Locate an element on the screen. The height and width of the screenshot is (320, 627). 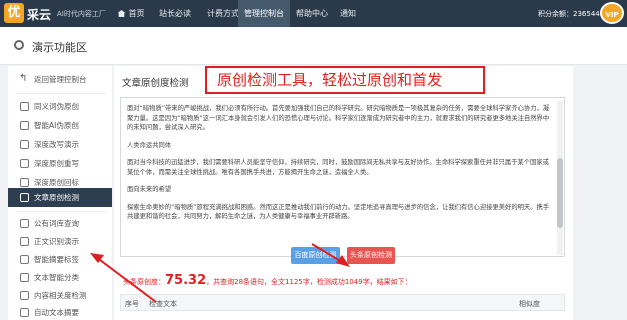
arrow-to-button is located at coordinates (327, 253).